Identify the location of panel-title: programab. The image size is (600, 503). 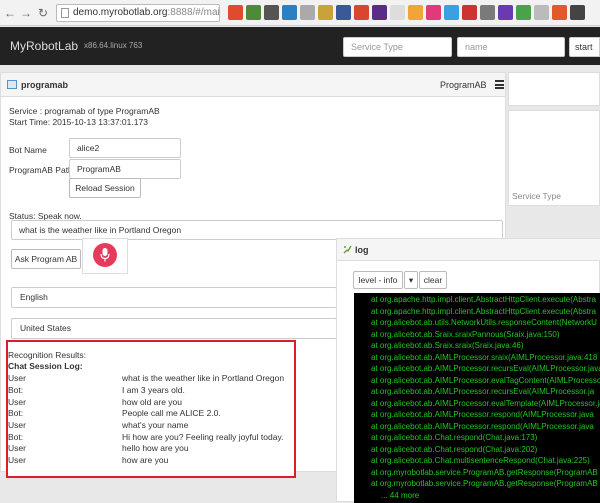
(45, 85).